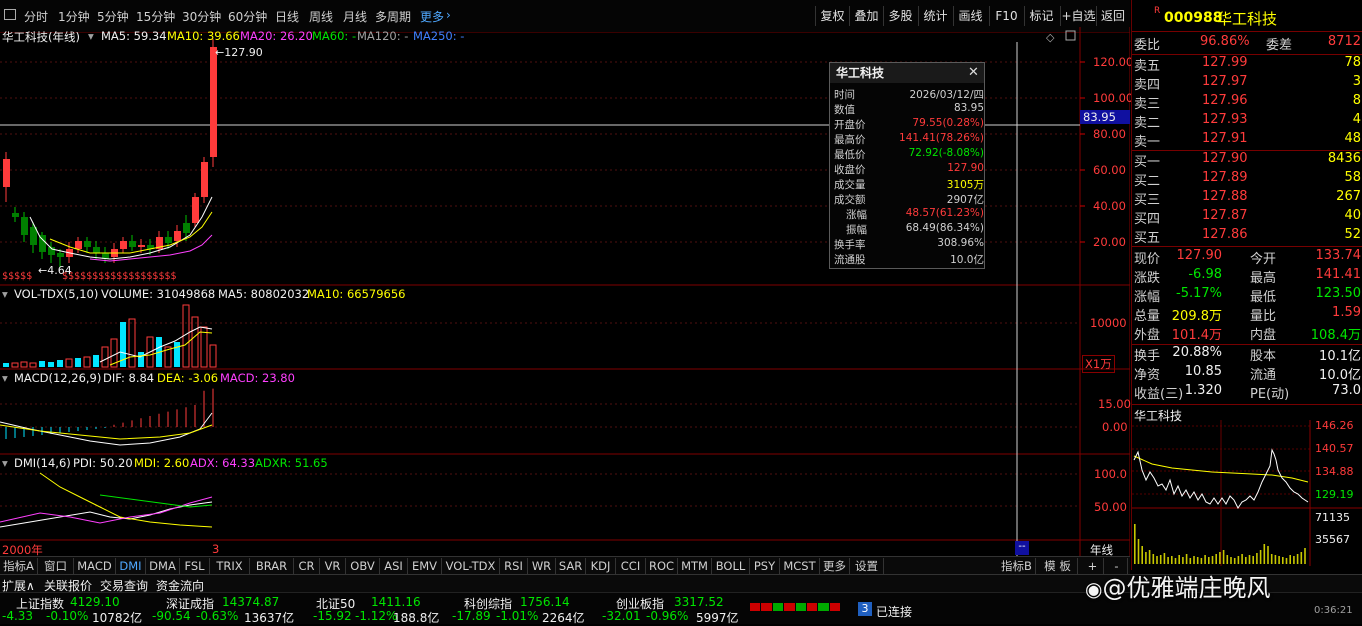 The height and width of the screenshot is (626, 1362). What do you see at coordinates (230, 566) in the screenshot?
I see `indicator-tab-6: TRIX` at bounding box center [230, 566].